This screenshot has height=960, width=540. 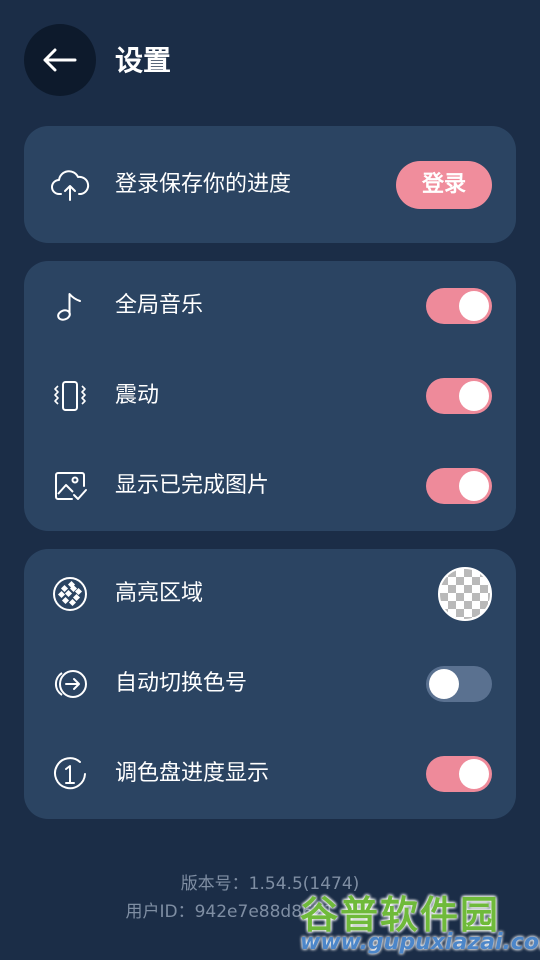 What do you see at coordinates (418, 922) in the screenshot?
I see `watermark-logo: 谷普软件园 www.gupuxiazai.com` at bounding box center [418, 922].